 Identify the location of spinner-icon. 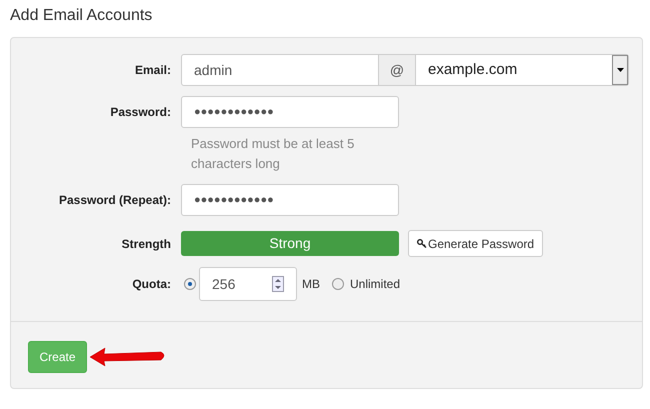
(278, 284).